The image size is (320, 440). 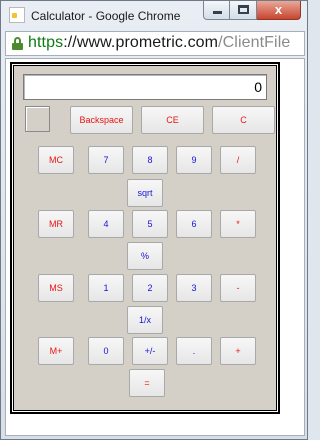 I want to click on calculator-display: 0, so click(x=145, y=87).